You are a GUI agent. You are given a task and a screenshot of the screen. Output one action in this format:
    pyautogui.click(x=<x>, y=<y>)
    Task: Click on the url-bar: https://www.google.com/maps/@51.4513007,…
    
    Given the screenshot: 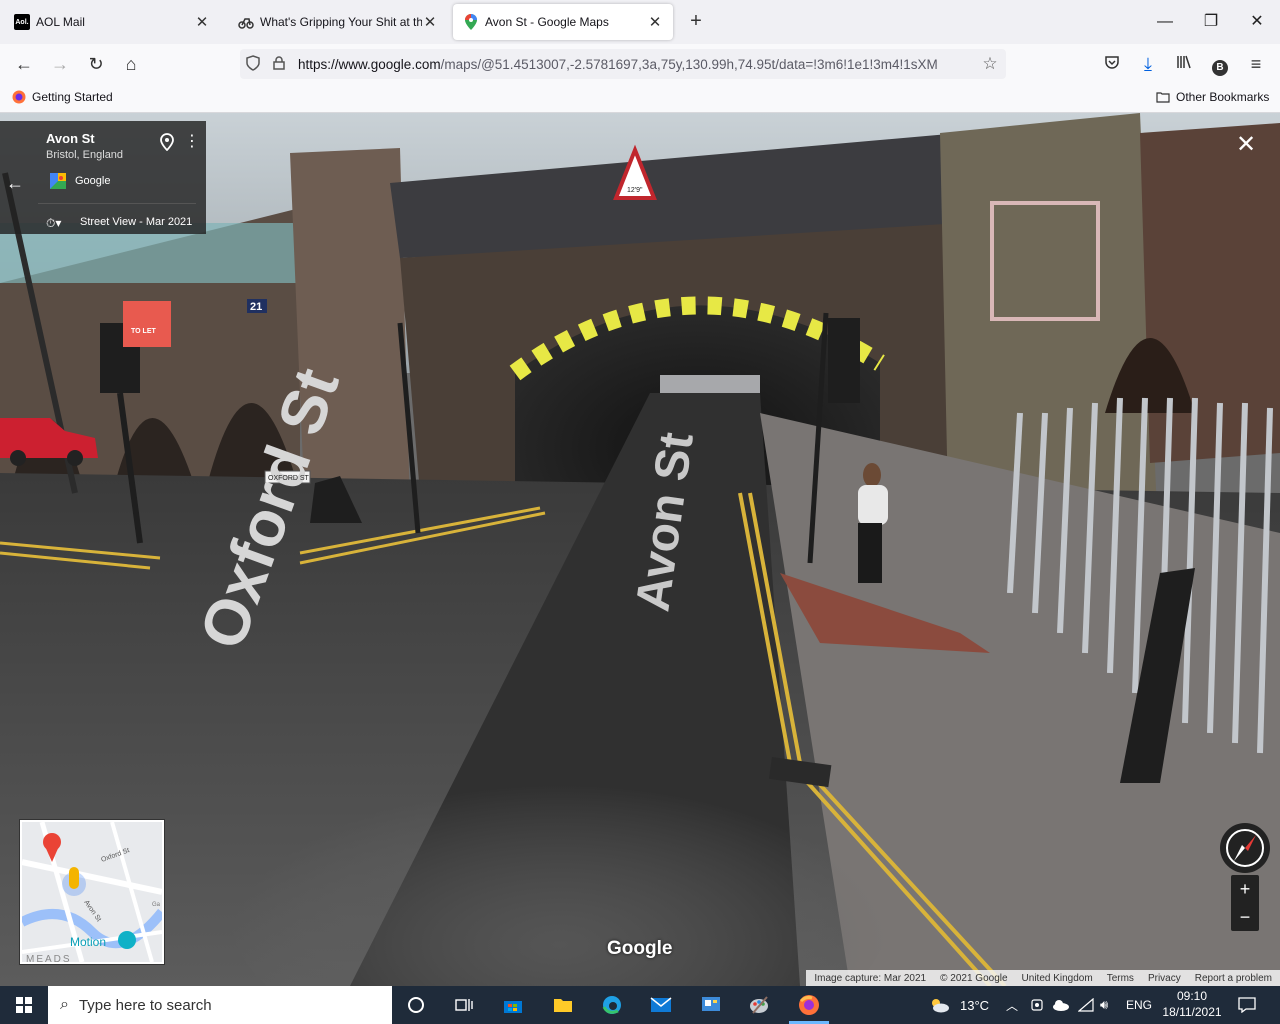 What is the action you would take?
    pyautogui.click(x=623, y=64)
    